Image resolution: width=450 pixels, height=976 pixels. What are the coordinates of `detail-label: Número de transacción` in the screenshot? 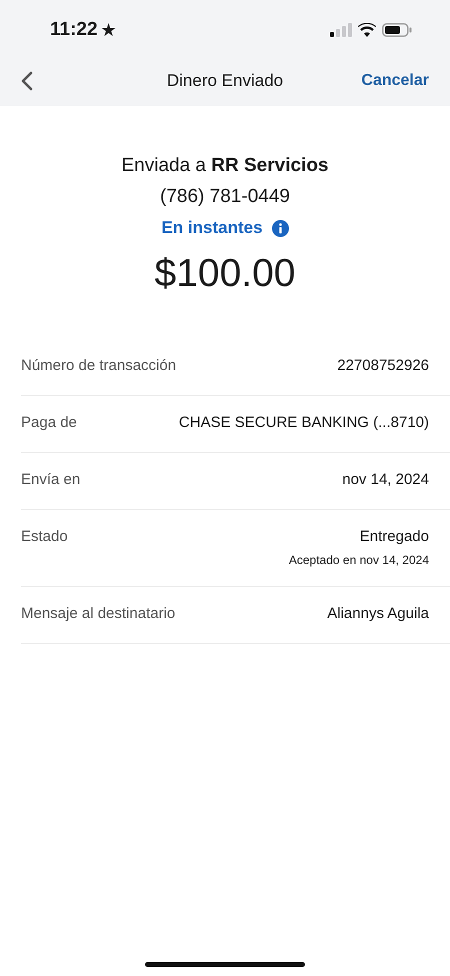 It's located at (98, 366).